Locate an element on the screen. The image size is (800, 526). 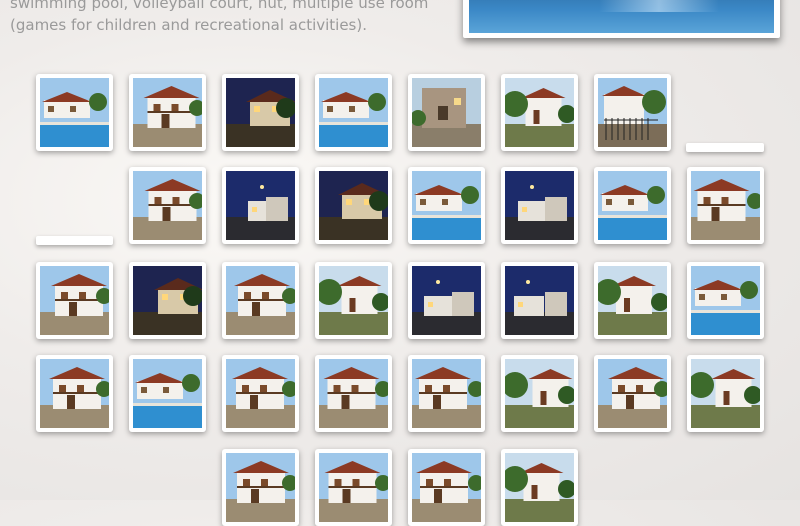
gallery-thumbnail-balcony-house is located at coordinates (353, 300).